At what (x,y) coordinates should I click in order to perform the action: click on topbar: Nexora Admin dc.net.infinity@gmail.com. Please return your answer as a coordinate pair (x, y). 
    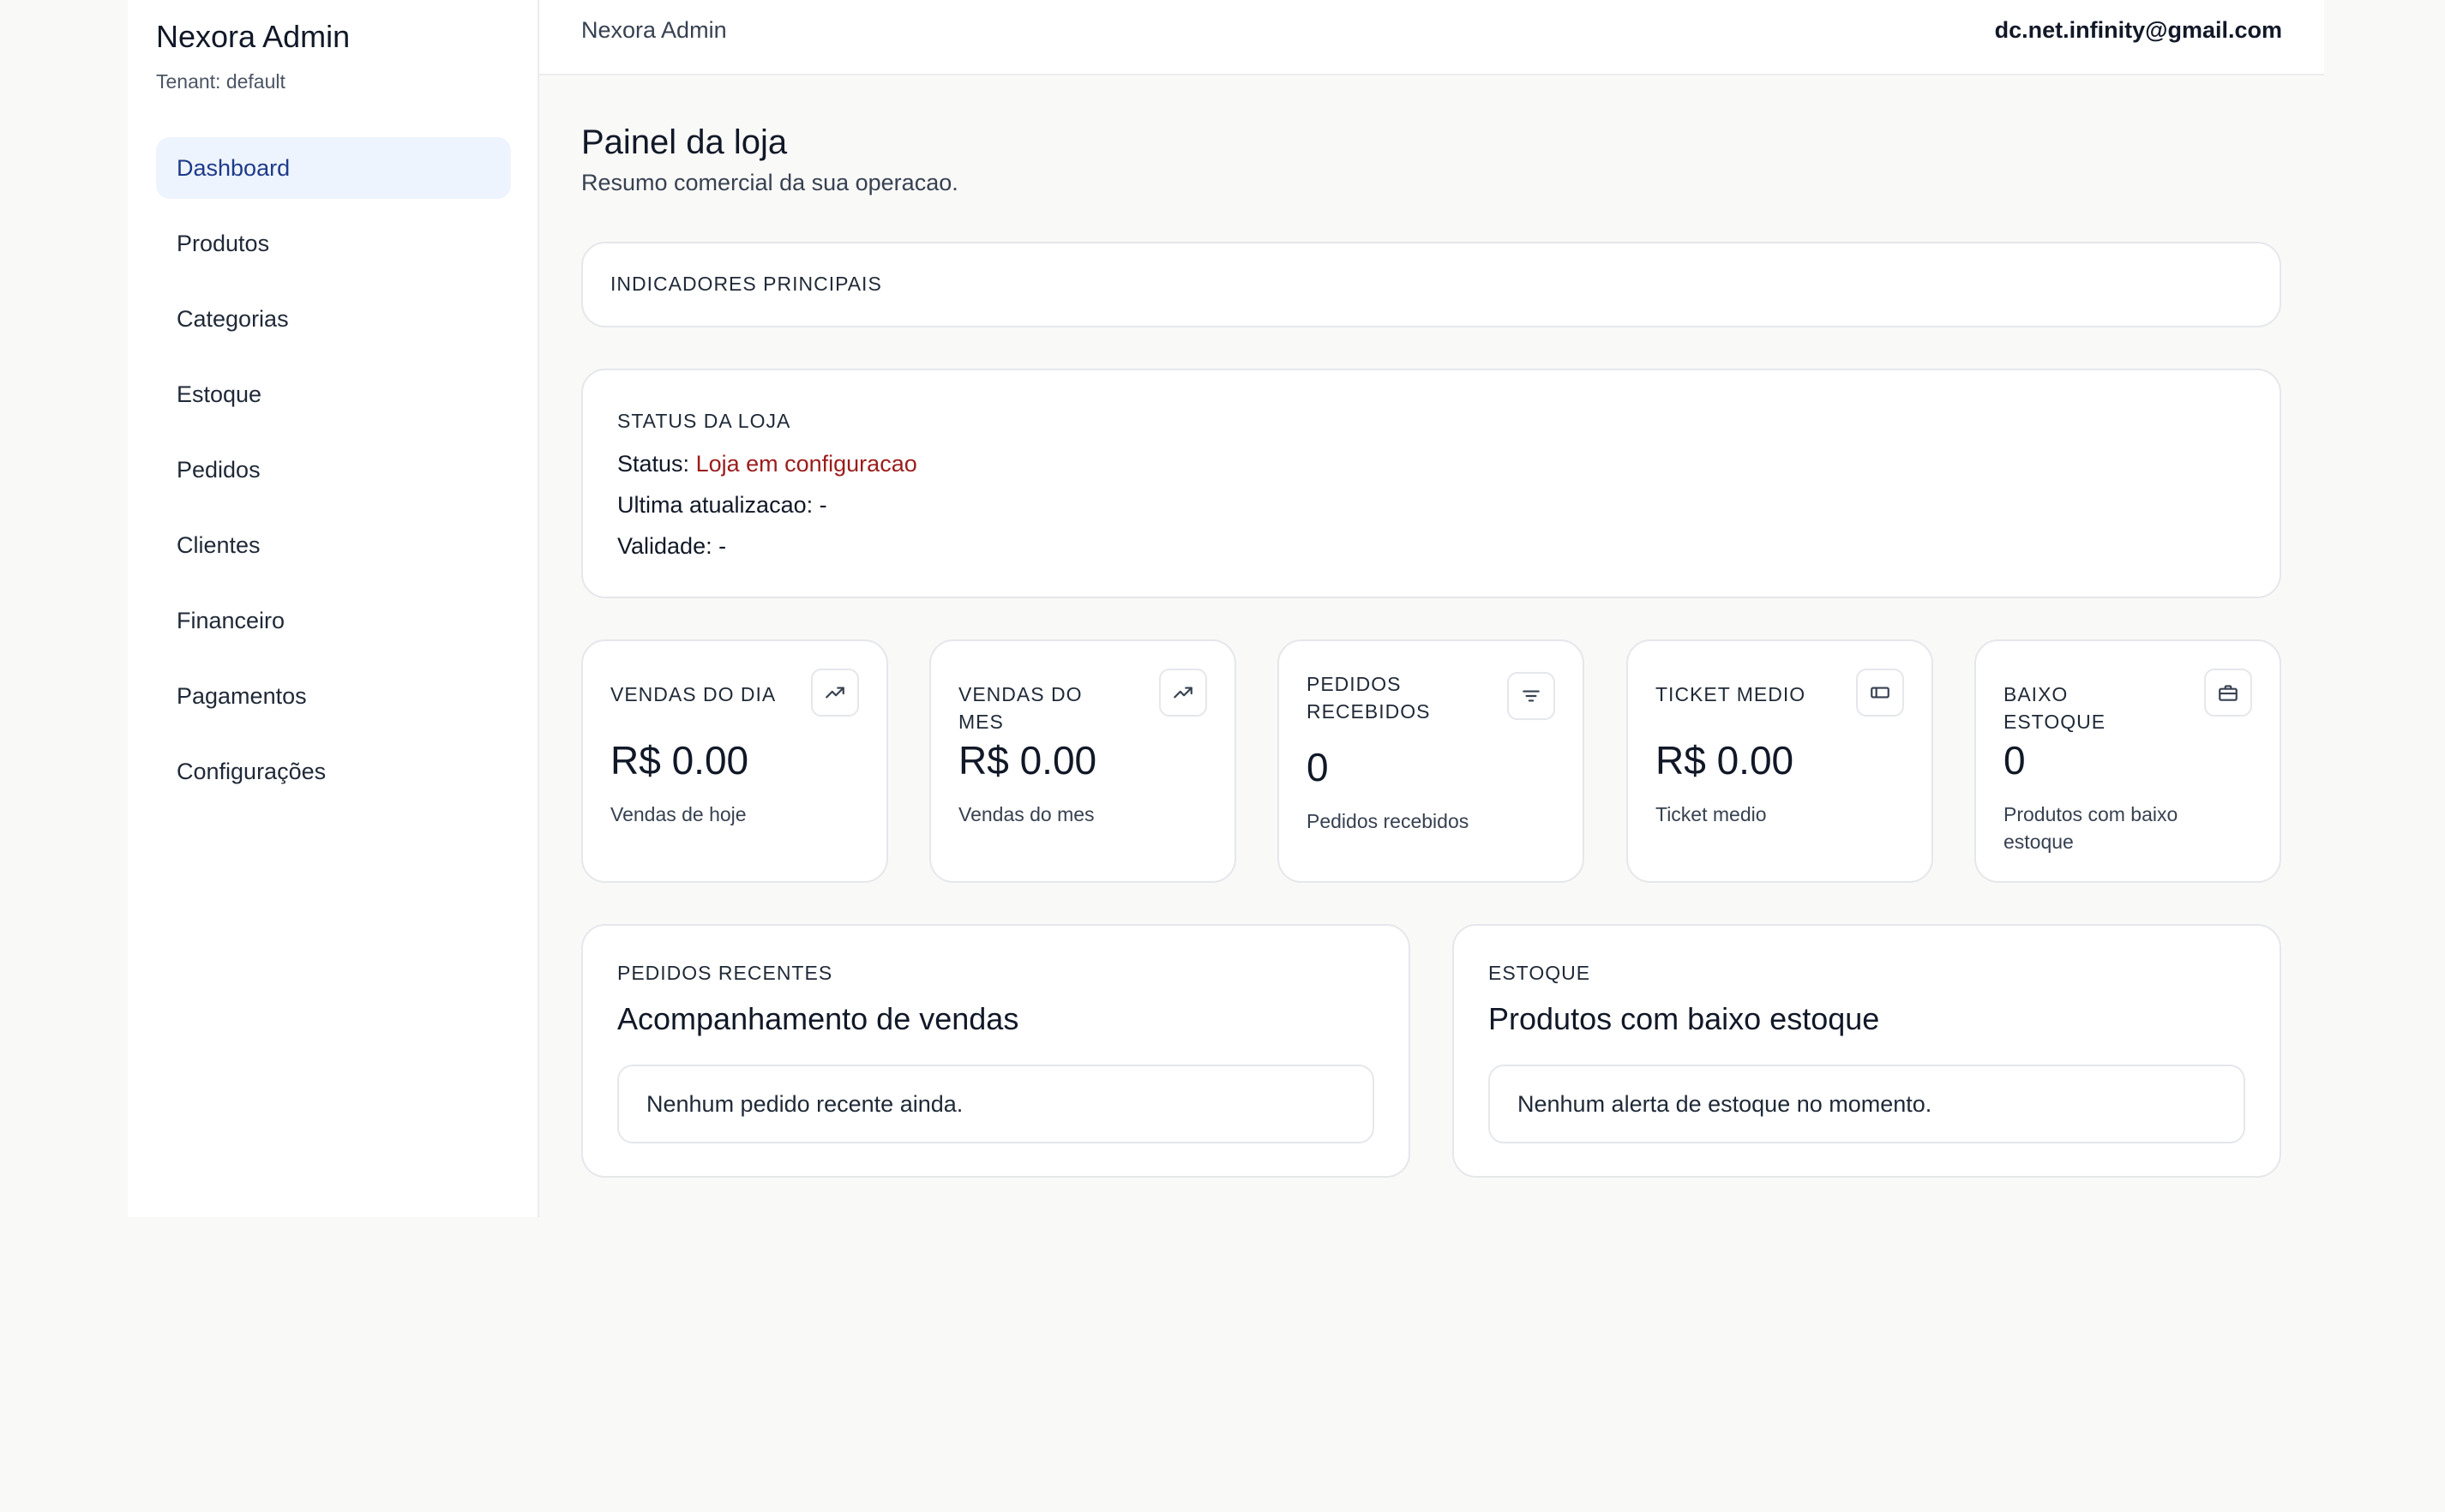
    Looking at the image, I should click on (1431, 37).